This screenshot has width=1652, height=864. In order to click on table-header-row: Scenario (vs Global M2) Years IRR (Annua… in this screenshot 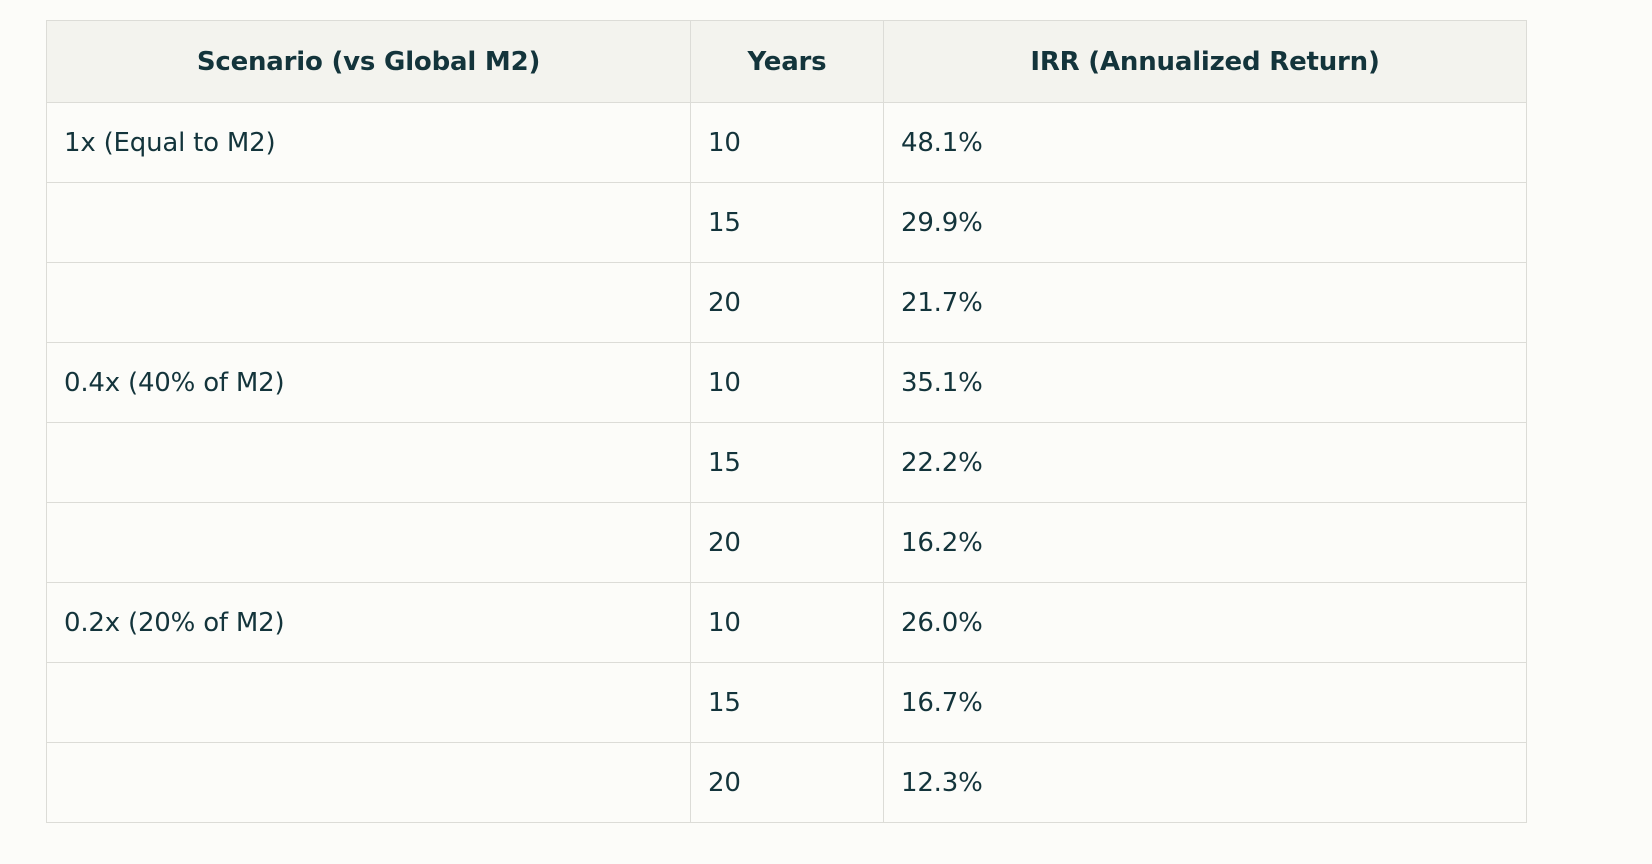, I will do `click(786, 61)`.